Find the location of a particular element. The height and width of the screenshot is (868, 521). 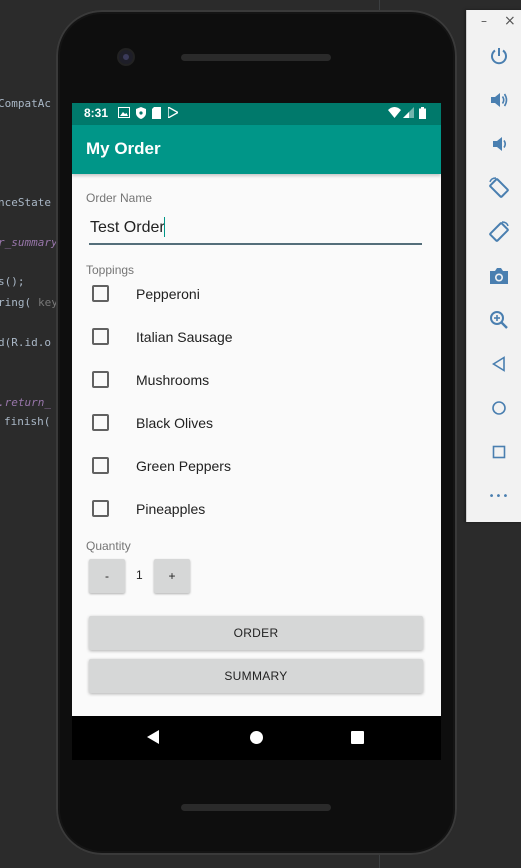

shield-notification-icon is located at coordinates (141, 115).